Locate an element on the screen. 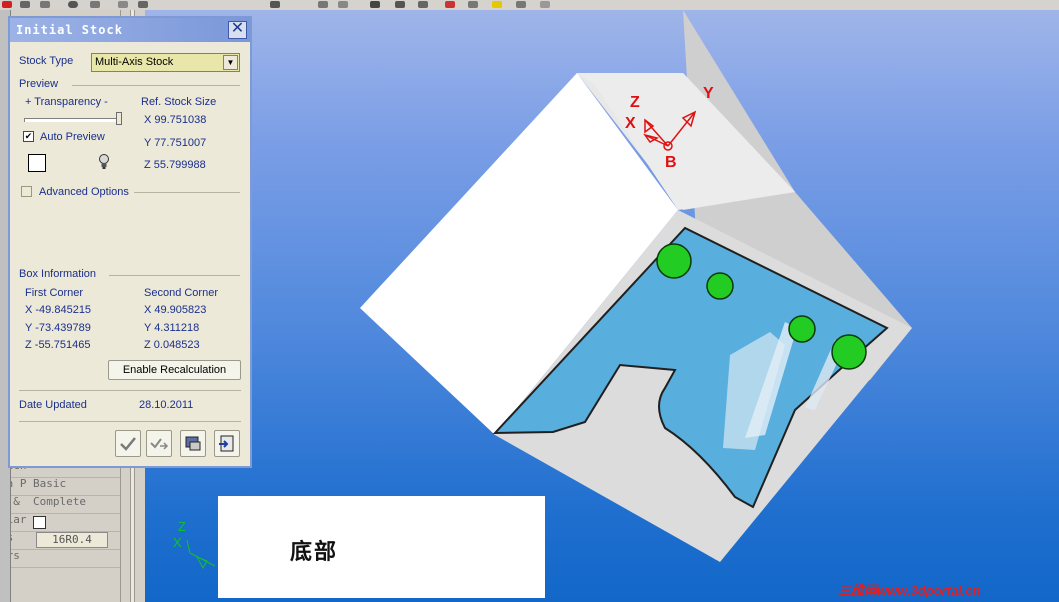 Image resolution: width=1059 pixels, height=602 pixels. view-triad is located at coordinates (201, 554).